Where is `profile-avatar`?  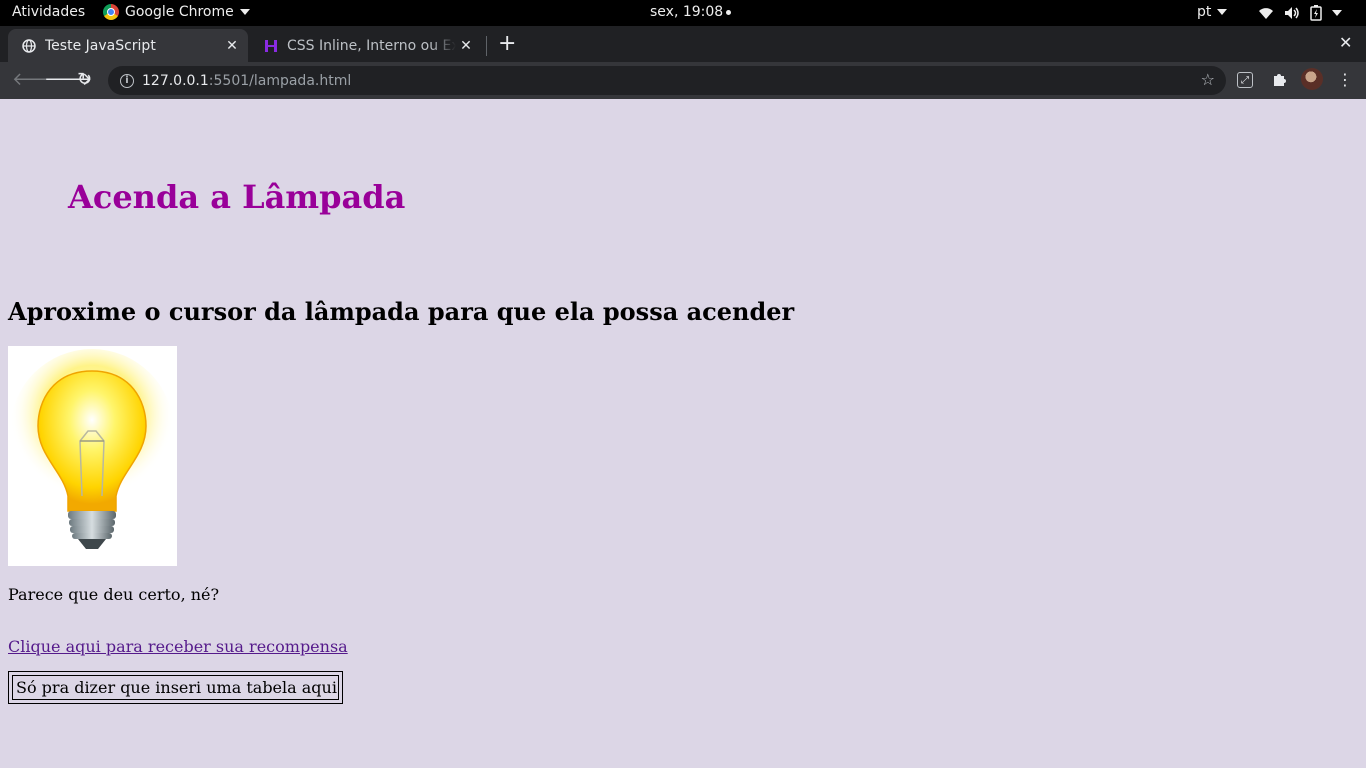 profile-avatar is located at coordinates (1312, 79).